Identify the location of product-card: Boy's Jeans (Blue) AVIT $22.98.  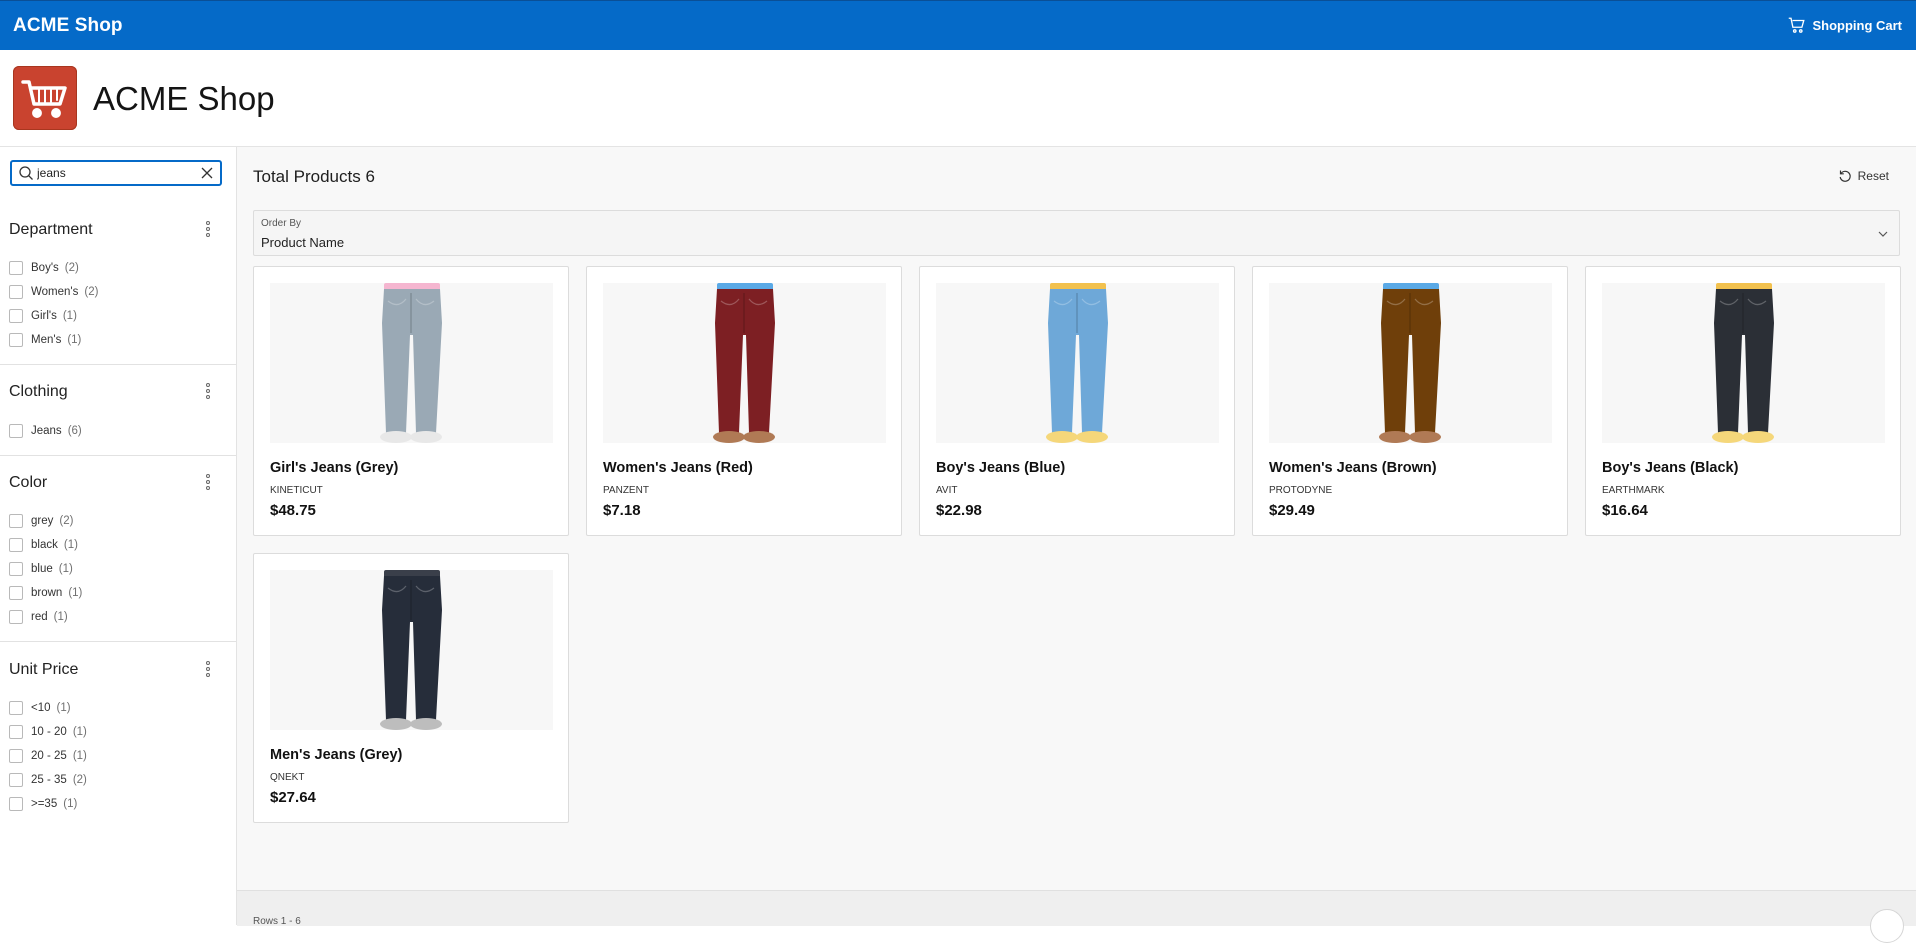
(1077, 401).